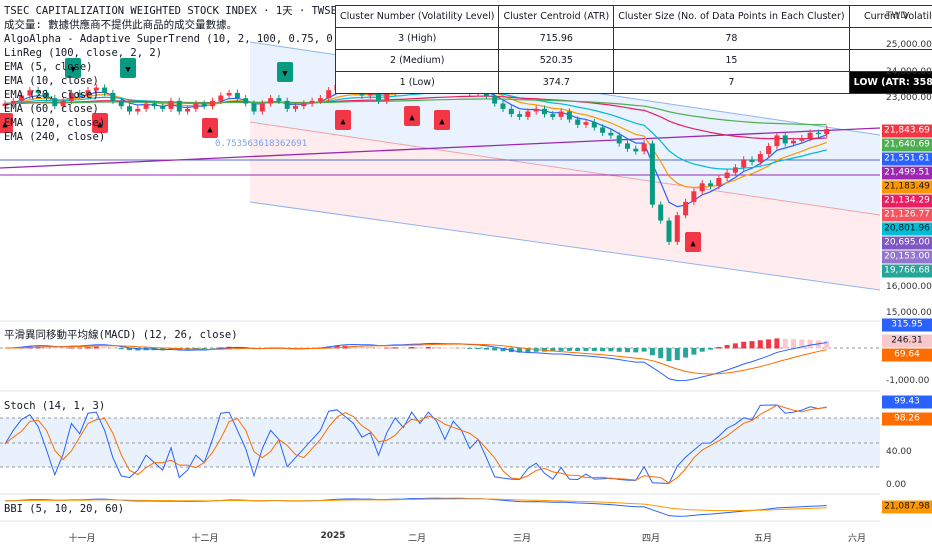  Describe the element at coordinates (417, 539) in the screenshot. I see `time-tick: 二月` at that location.